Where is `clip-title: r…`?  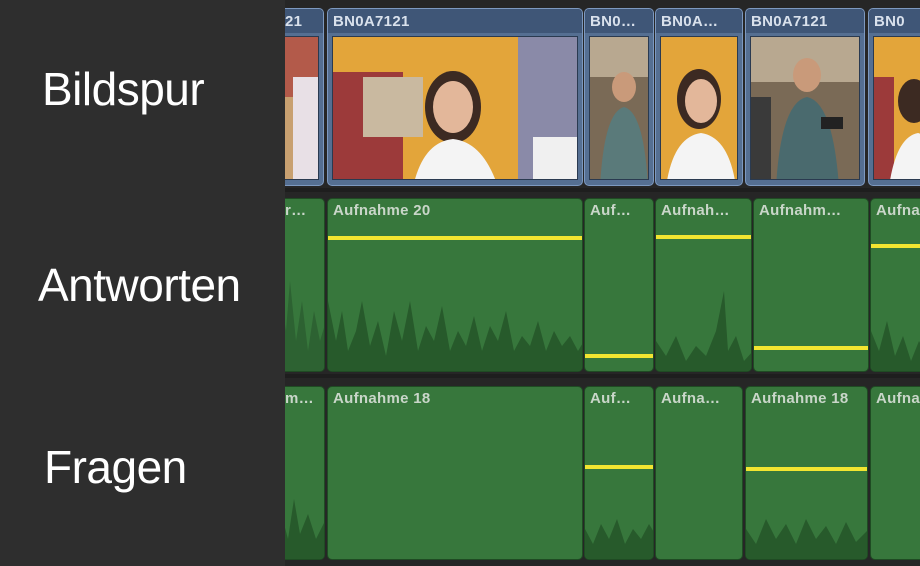
clip-title: r… is located at coordinates (296, 210).